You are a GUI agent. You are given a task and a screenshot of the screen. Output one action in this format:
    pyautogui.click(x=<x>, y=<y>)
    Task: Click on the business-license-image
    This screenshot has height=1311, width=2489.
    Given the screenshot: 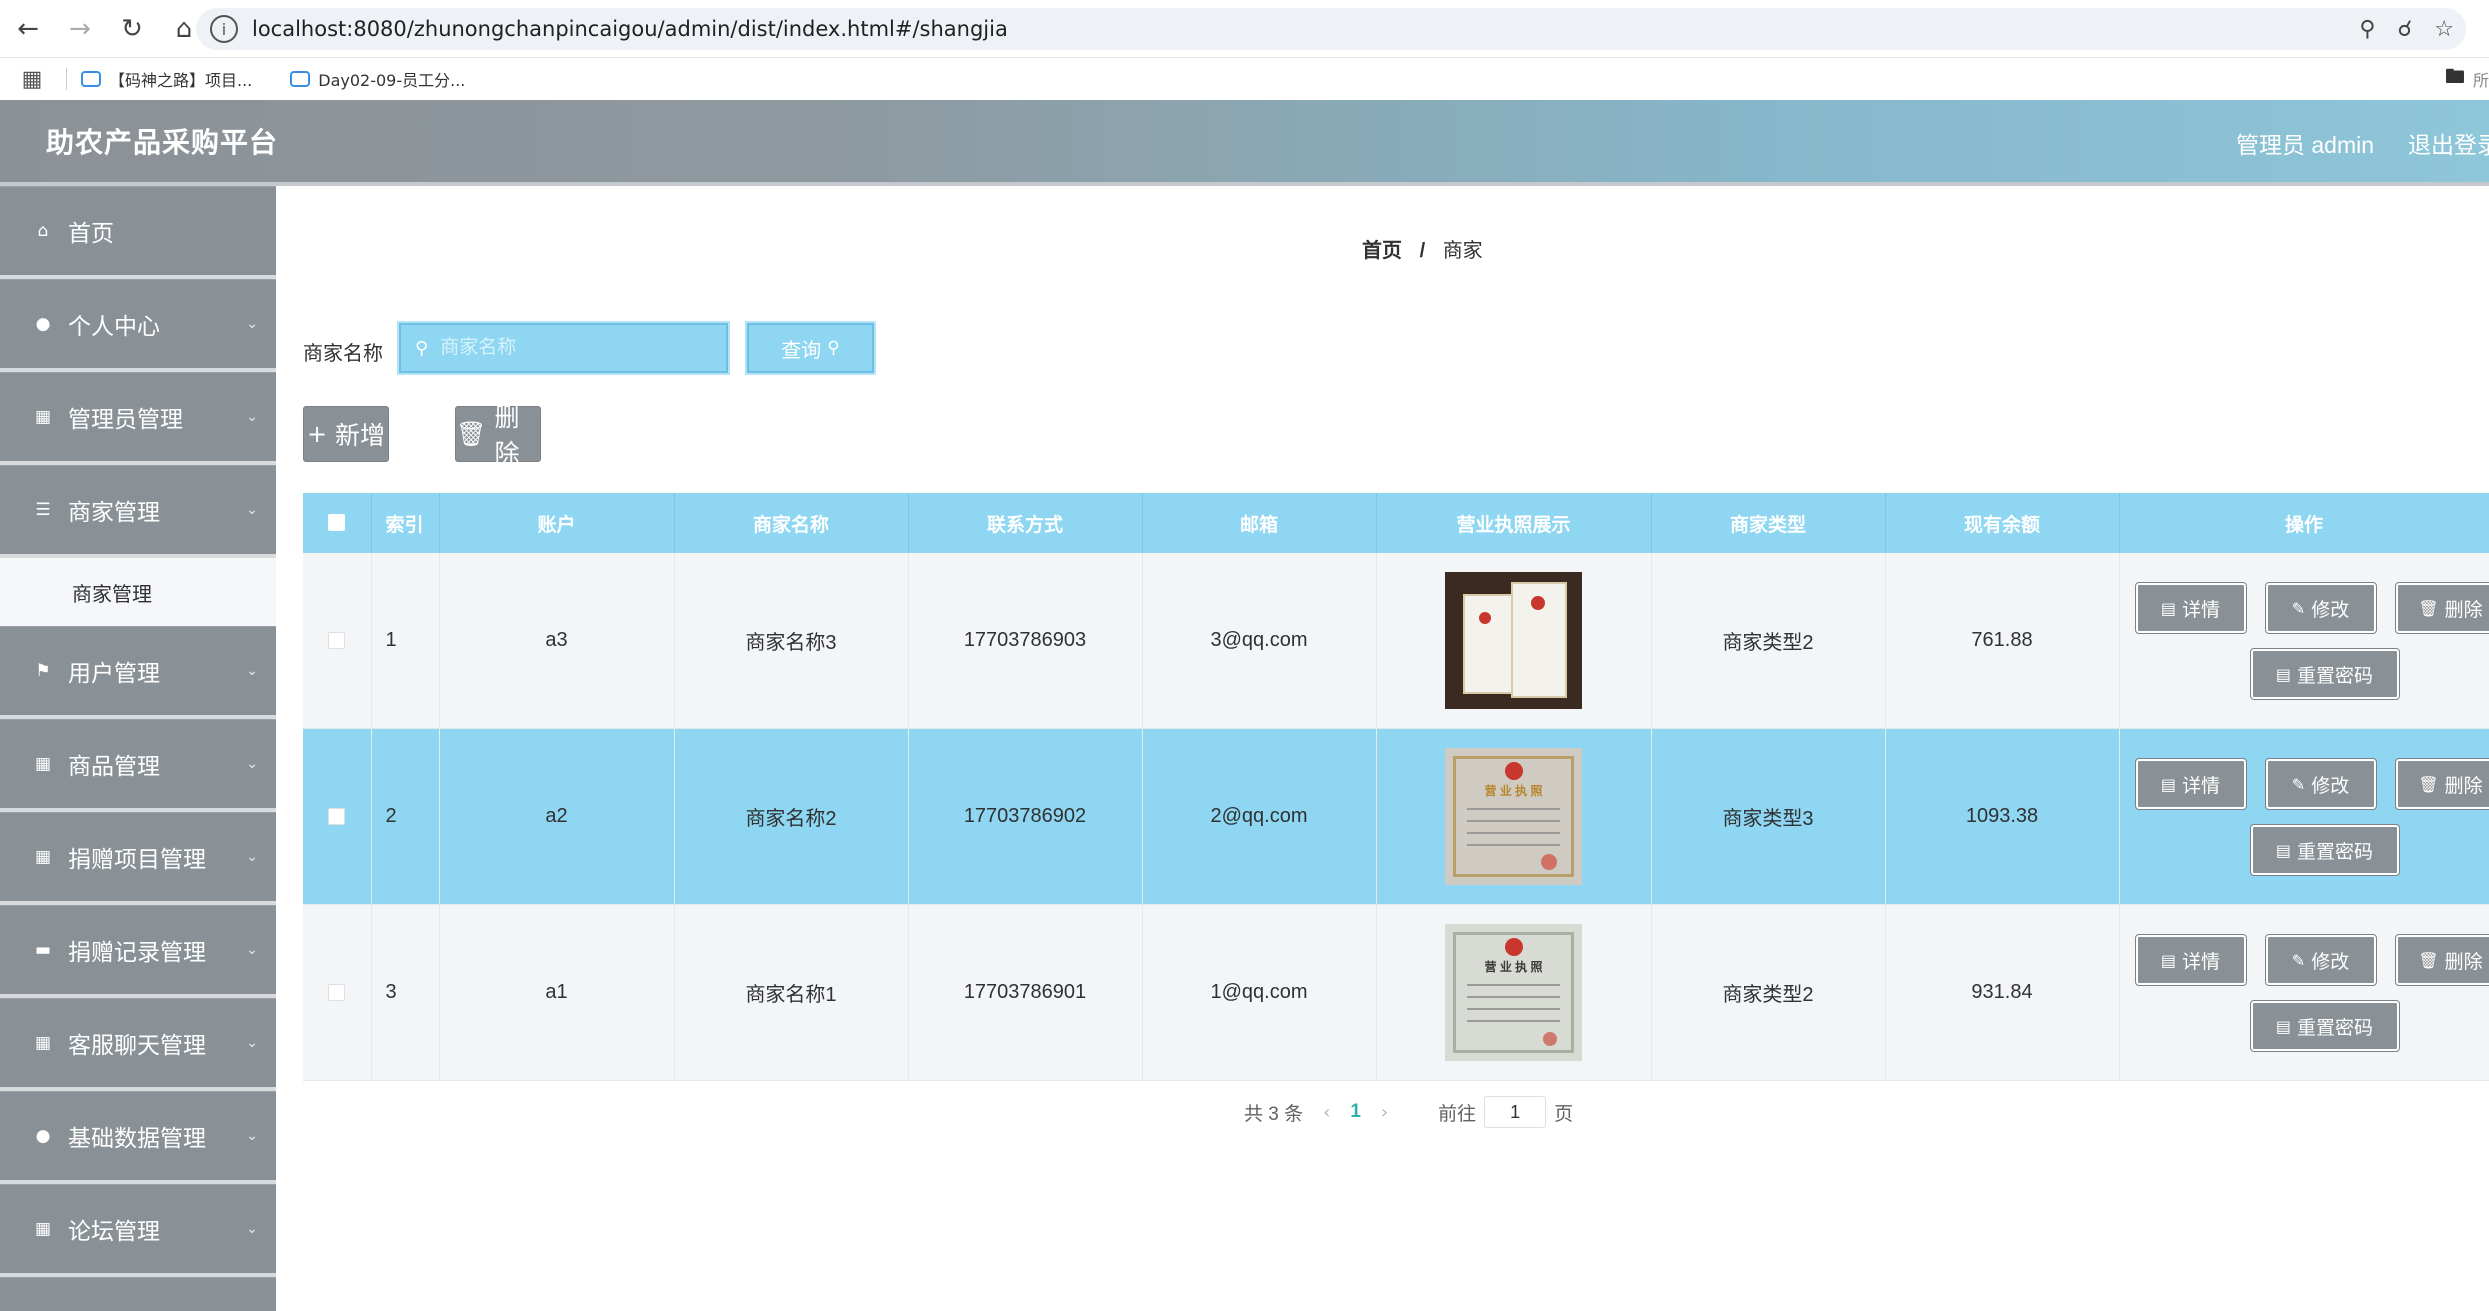 What is the action you would take?
    pyautogui.click(x=1513, y=640)
    